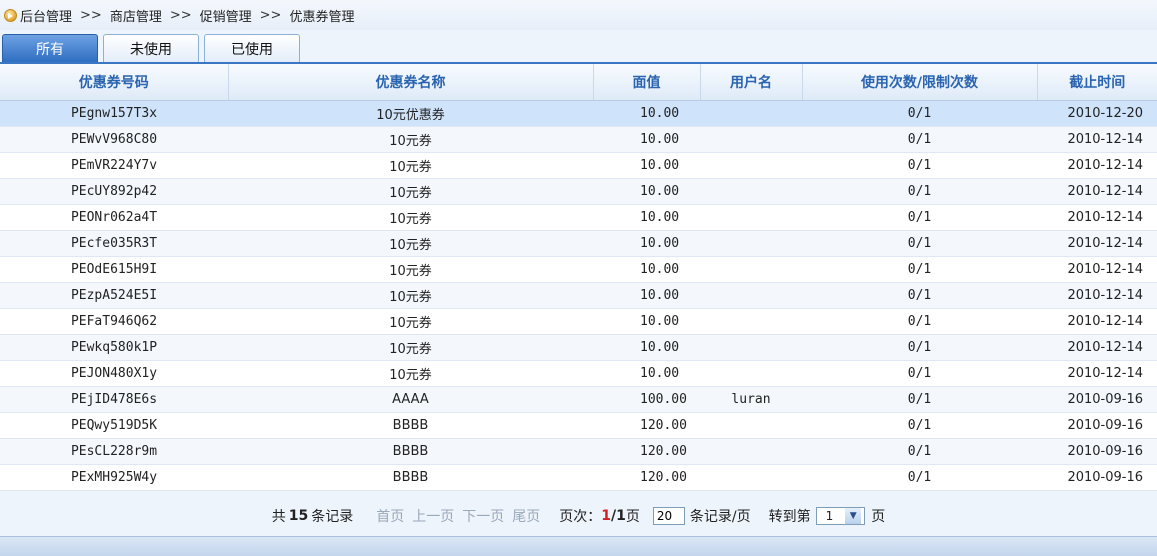  Describe the element at coordinates (114, 191) in the screenshot. I see `cell-code: PEcUY892p42` at that location.